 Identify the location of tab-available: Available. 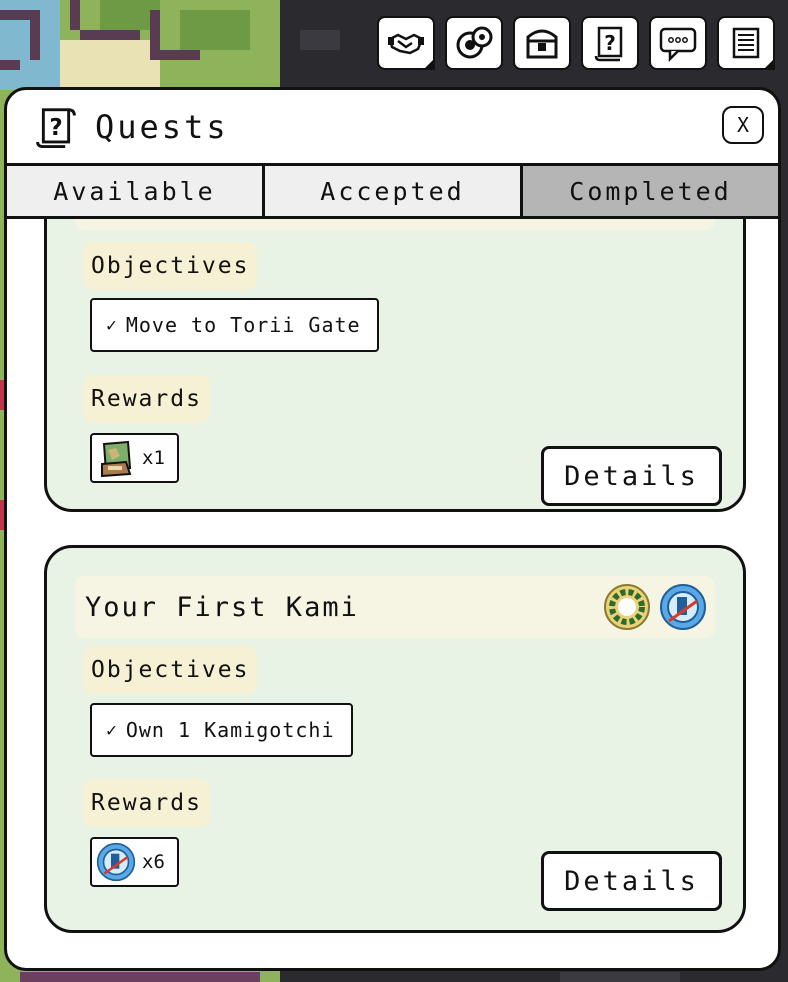
(136, 191).